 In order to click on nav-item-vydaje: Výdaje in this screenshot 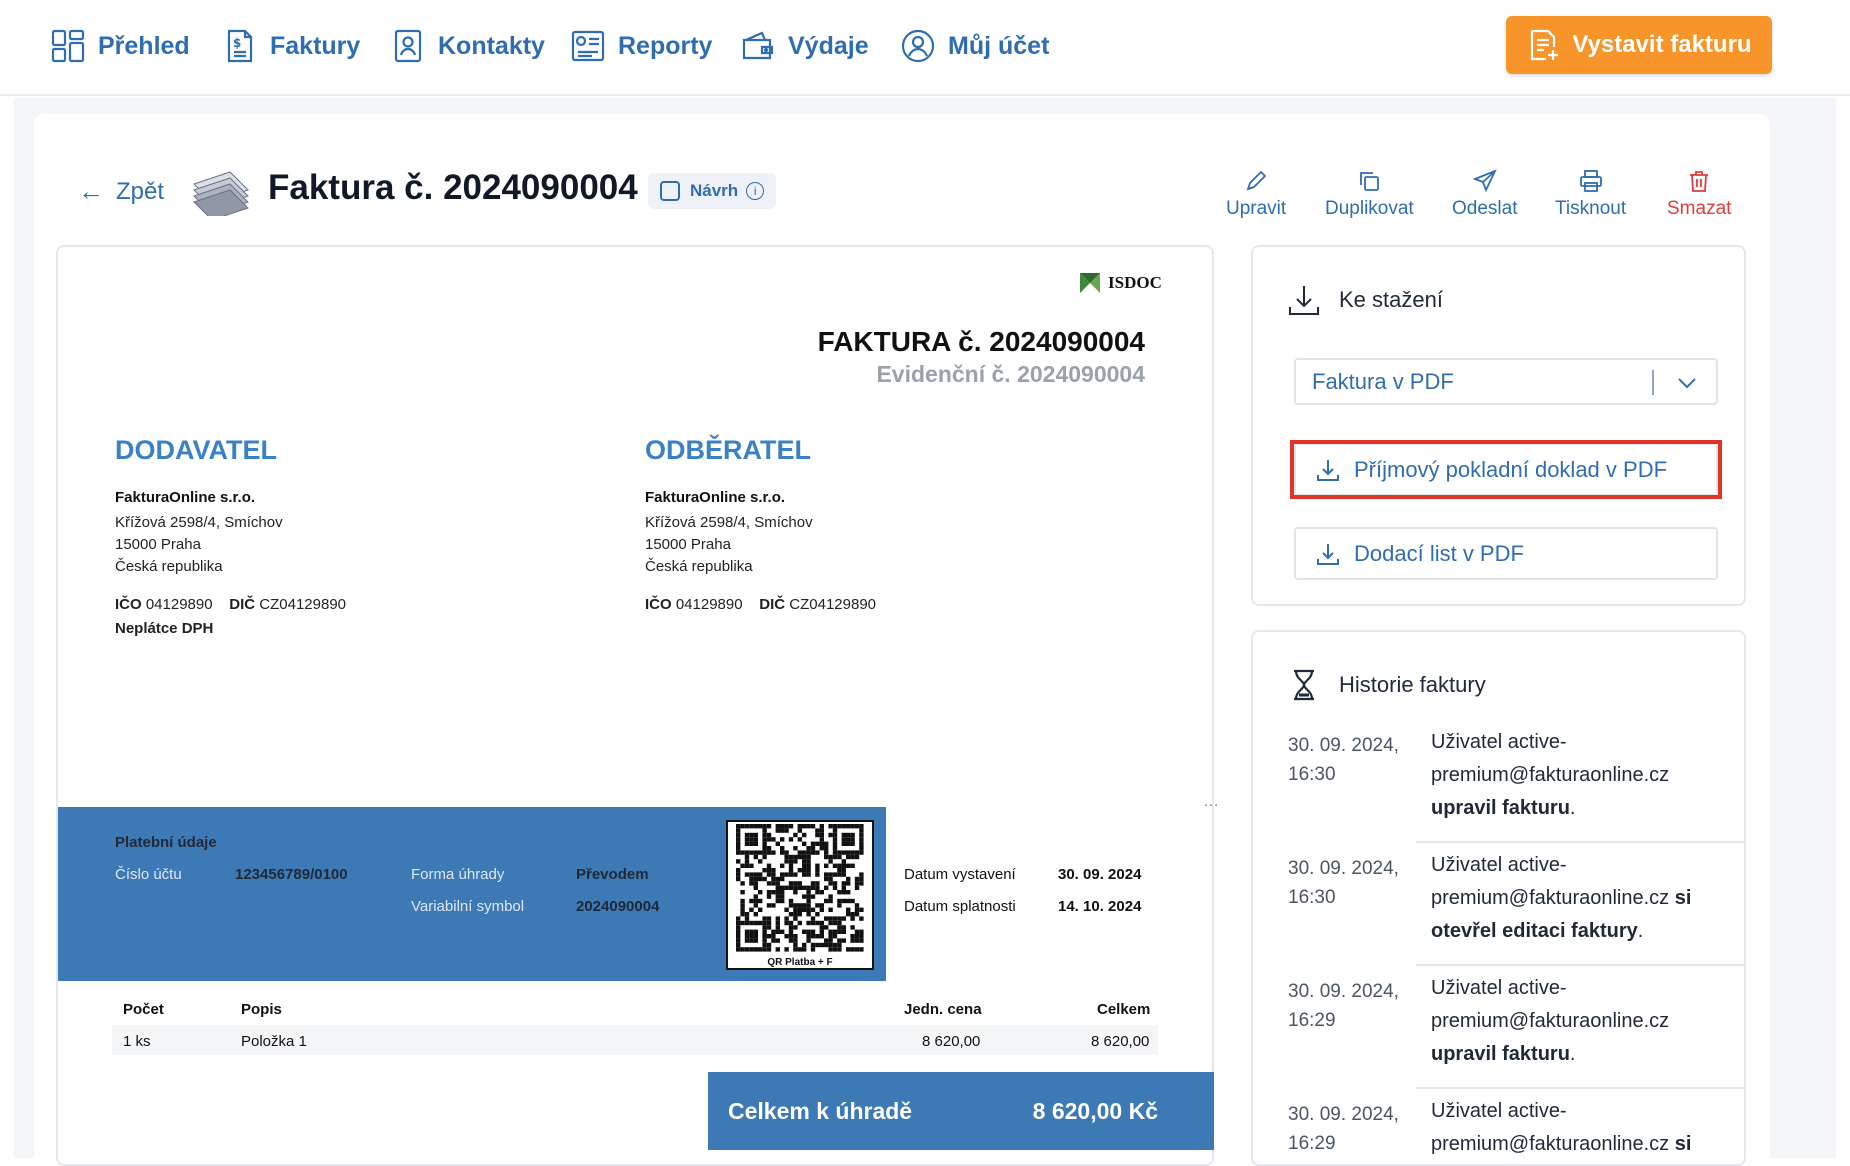, I will do `click(804, 46)`.